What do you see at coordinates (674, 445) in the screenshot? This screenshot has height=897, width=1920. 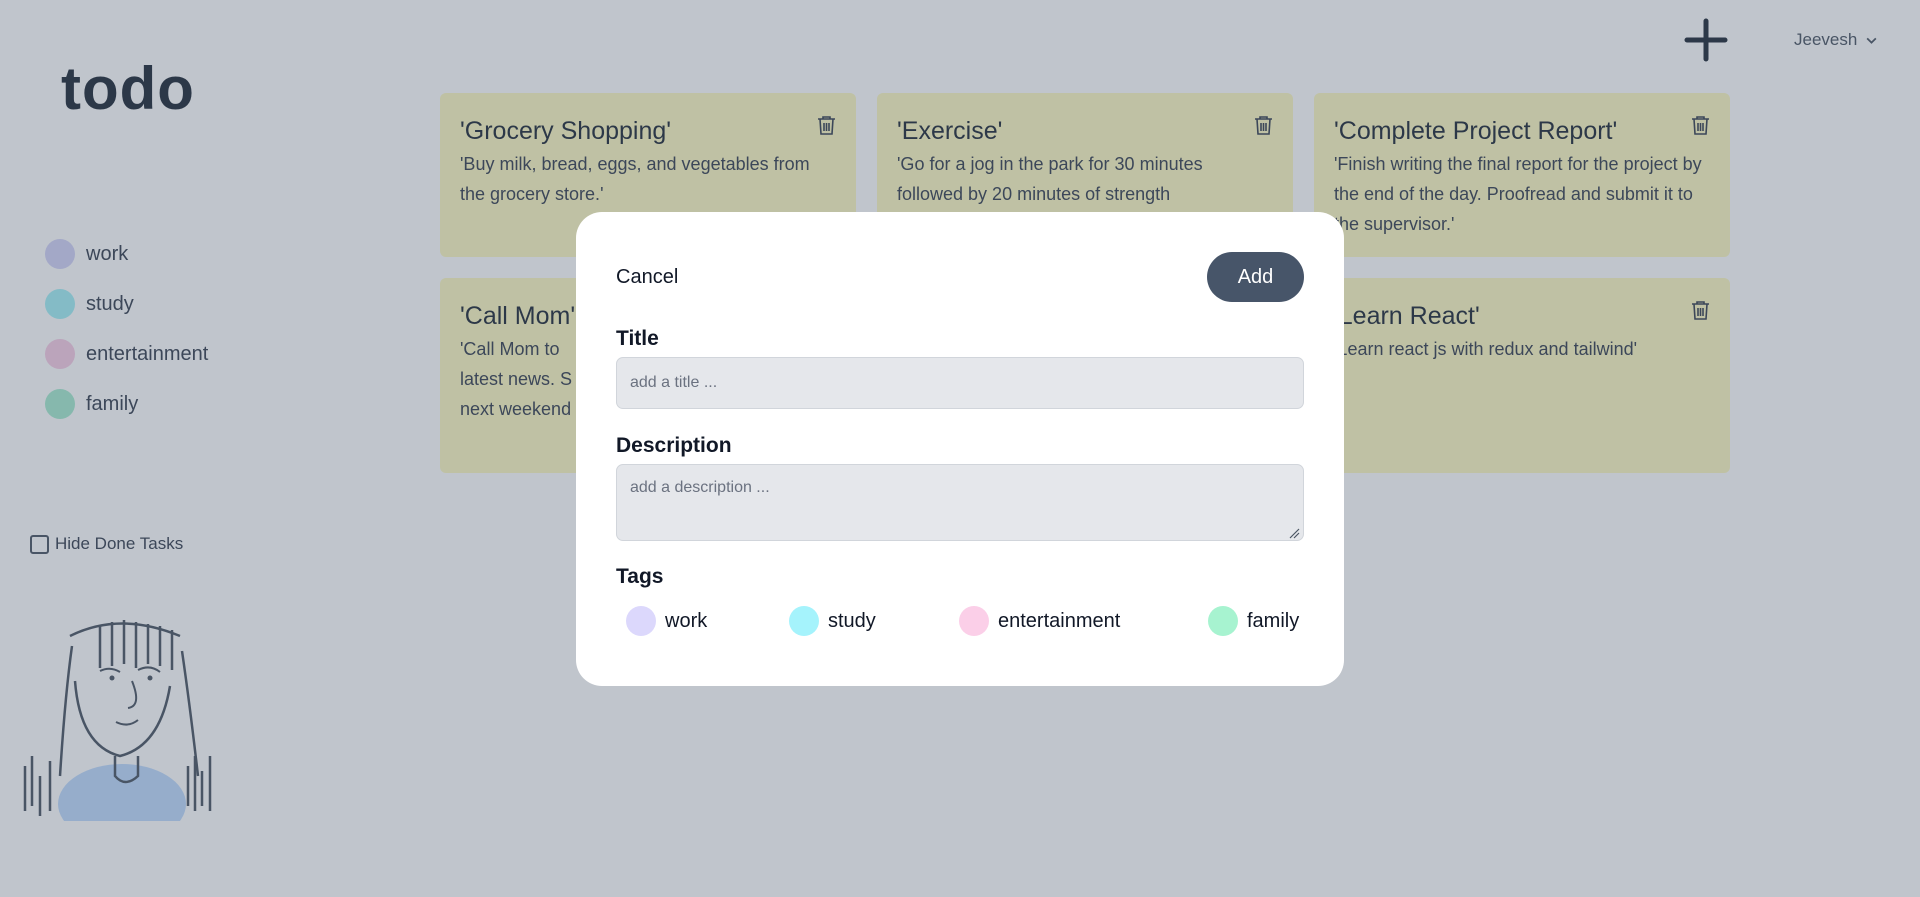 I see `description-label: Description` at bounding box center [674, 445].